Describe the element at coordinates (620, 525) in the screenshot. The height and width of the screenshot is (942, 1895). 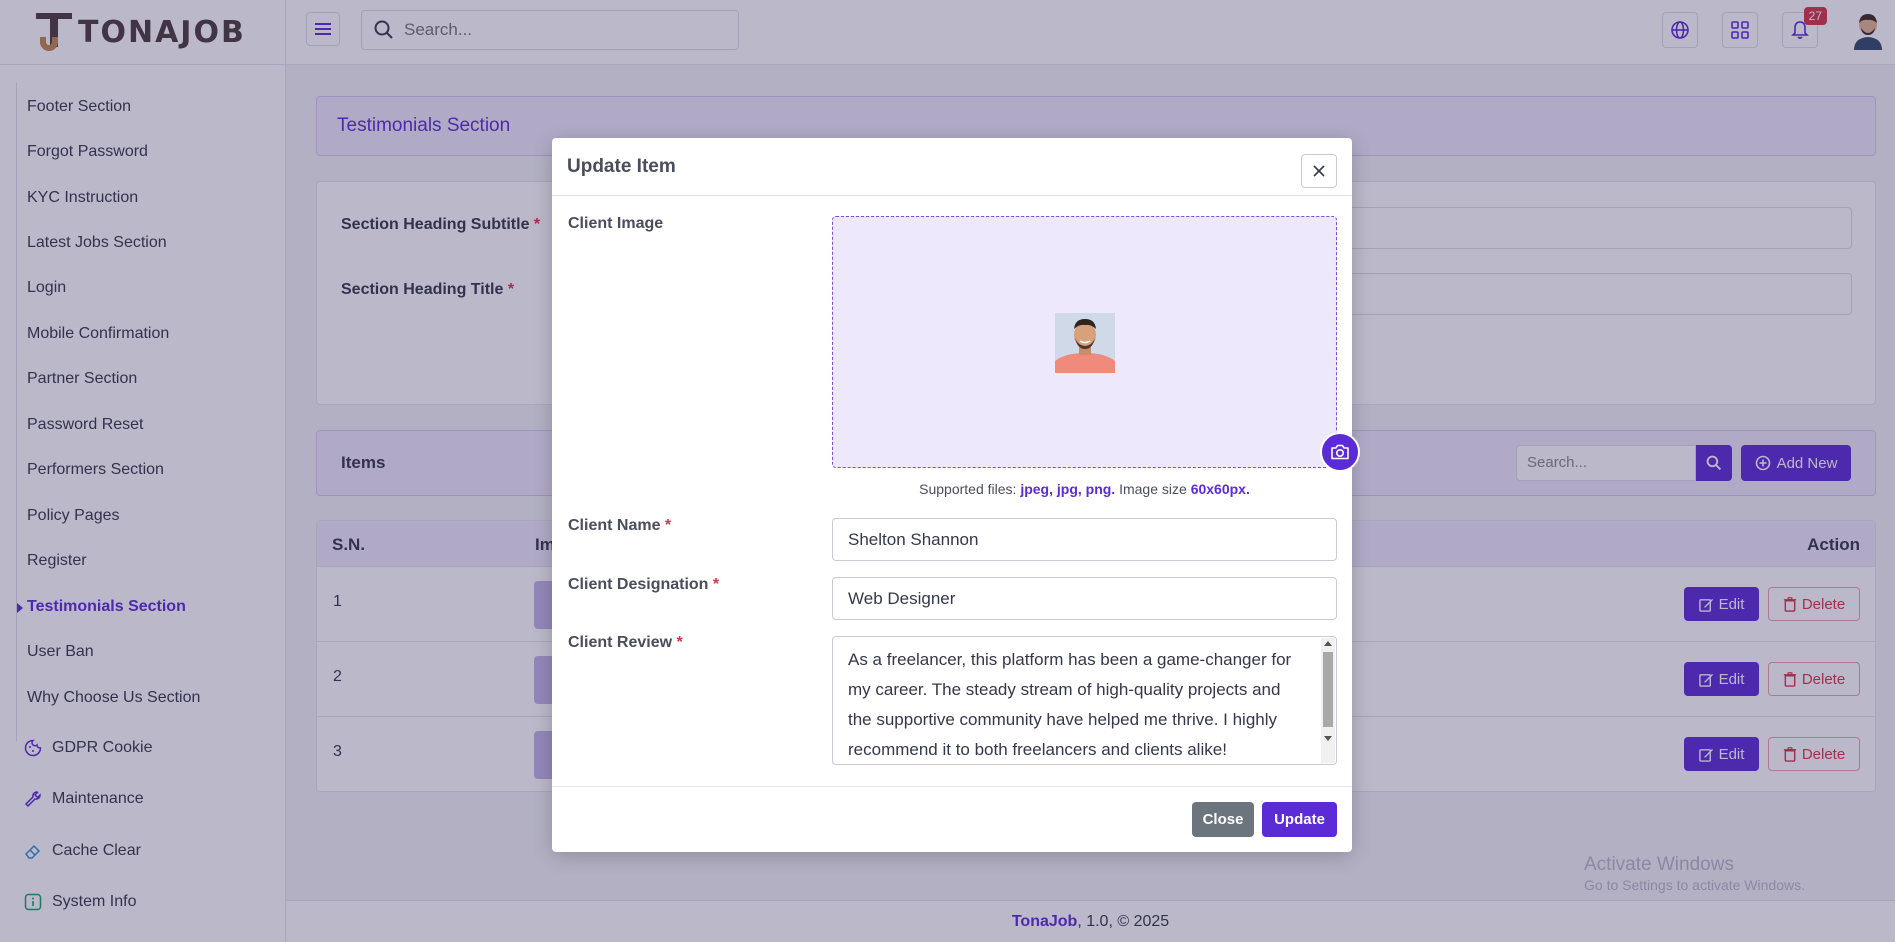
I see `client-name-label: Client Name *` at that location.